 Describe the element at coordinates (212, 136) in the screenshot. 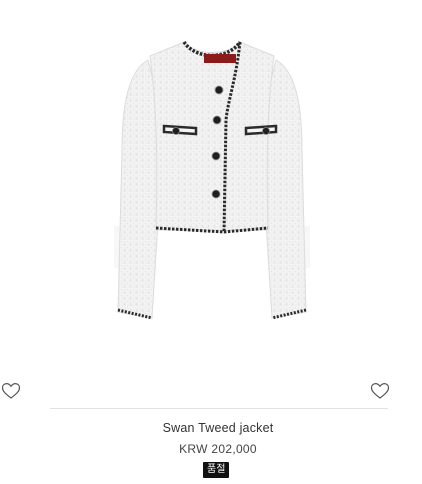

I see `jacket-body` at that location.